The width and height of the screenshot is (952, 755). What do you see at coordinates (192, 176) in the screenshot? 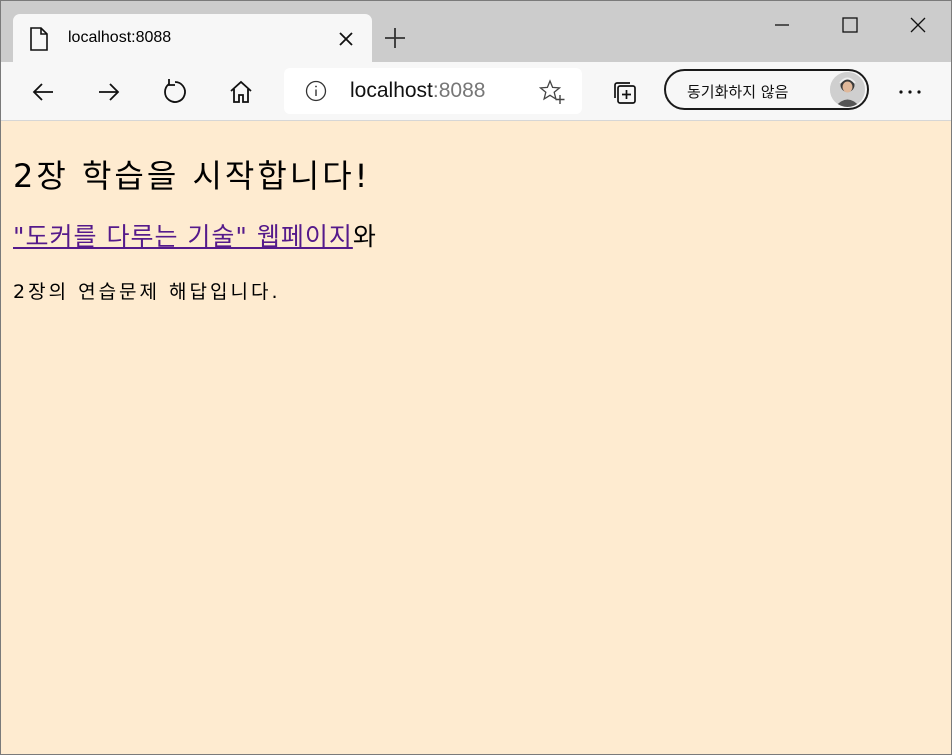
I see `page-heading: 2장 학습을 시작합니다!` at bounding box center [192, 176].